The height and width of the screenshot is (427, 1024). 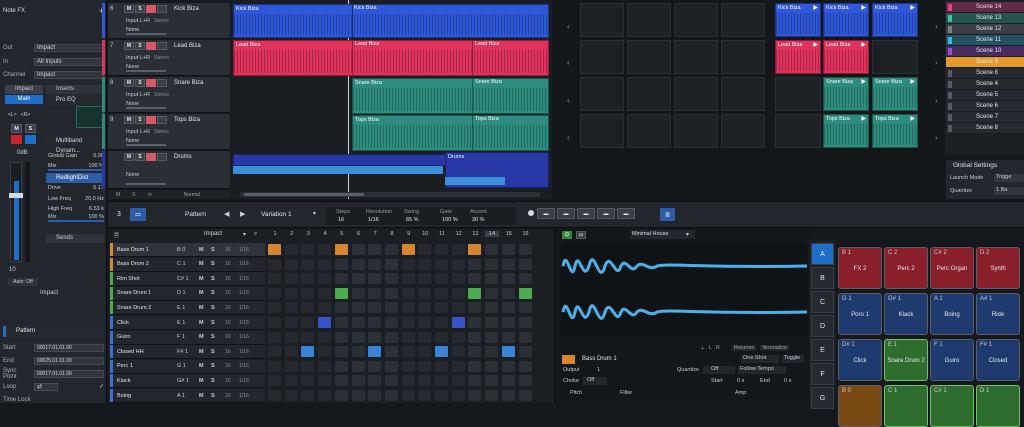 I want to click on param-row: Global Gain 0.00, so click(x=76, y=156).